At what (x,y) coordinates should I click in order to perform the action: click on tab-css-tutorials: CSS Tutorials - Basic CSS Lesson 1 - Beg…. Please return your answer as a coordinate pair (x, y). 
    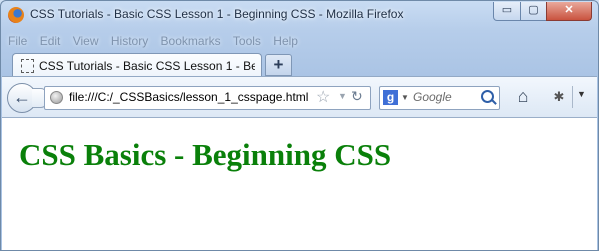
    Looking at the image, I should click on (137, 65).